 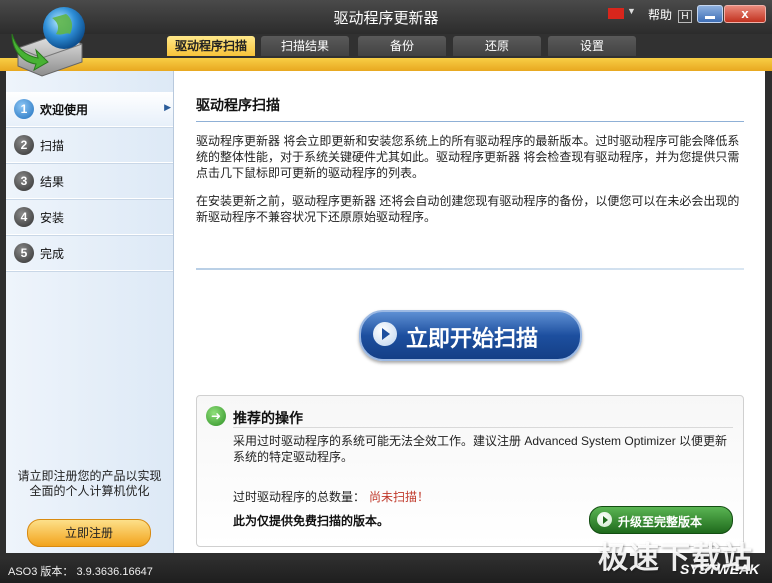 I want to click on start-scan-label: 立即开始扫描, so click(x=472, y=338).